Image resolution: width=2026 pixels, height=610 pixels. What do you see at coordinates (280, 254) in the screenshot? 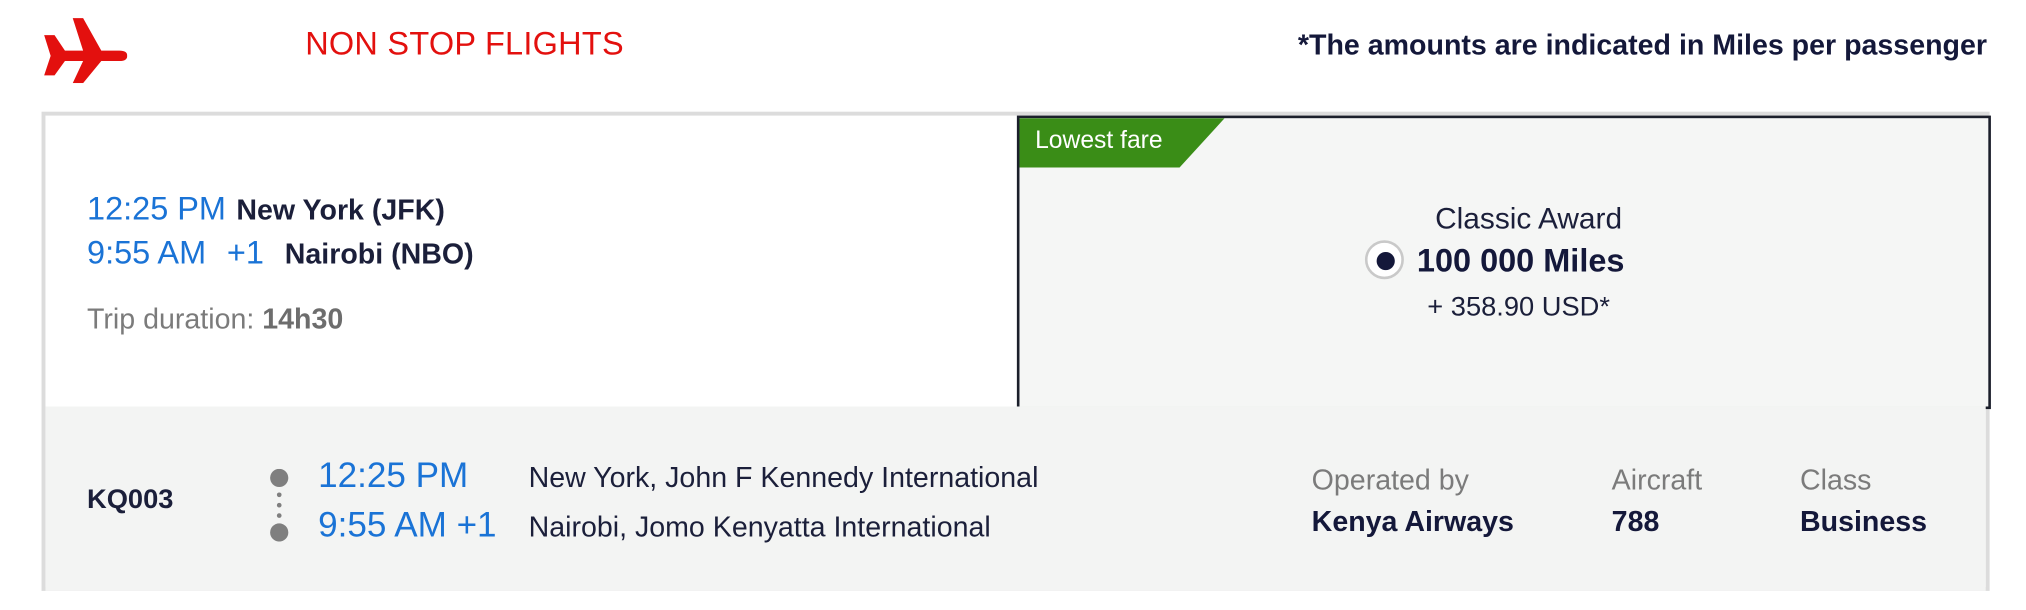
I see `arrival-line: 9:55 AM +1 Nairobi (NBO)` at bounding box center [280, 254].